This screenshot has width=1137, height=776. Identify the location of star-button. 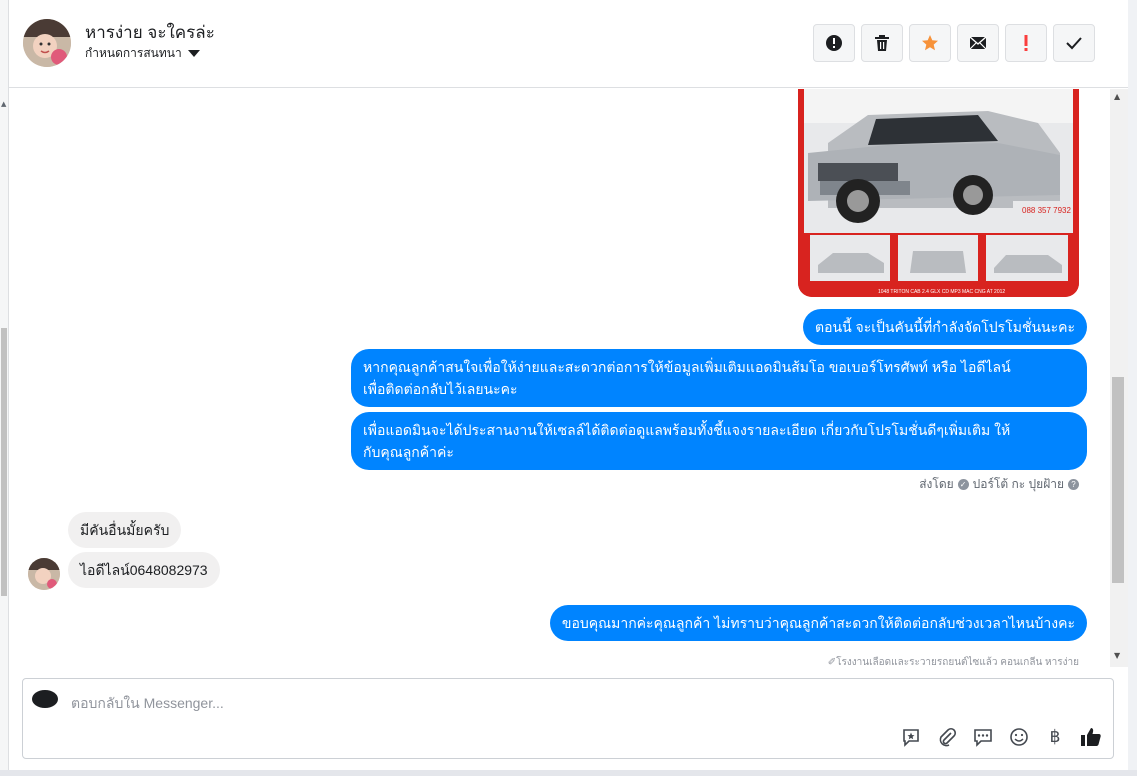
(930, 43).